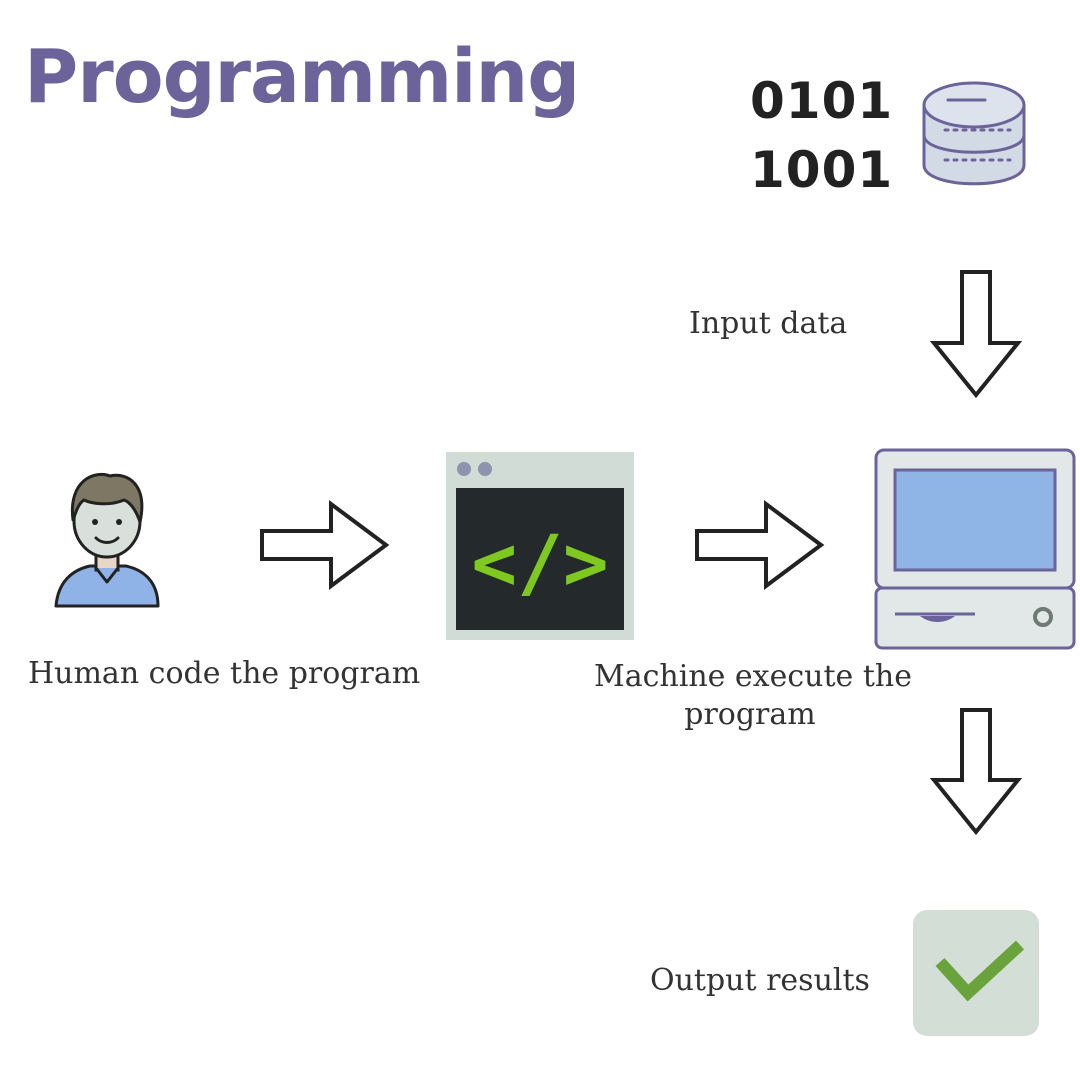  I want to click on input-data-label: Input data, so click(768, 323).